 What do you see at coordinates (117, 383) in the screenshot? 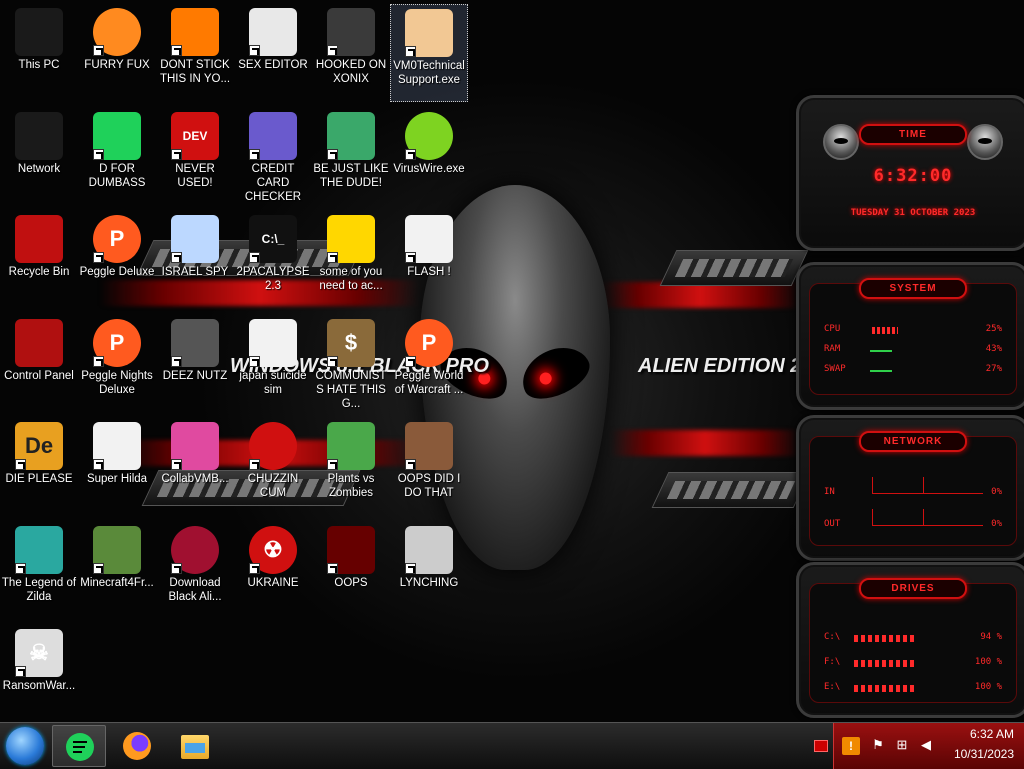
I see `desktop-icon-label: Peggle Nights Deluxe` at bounding box center [117, 383].